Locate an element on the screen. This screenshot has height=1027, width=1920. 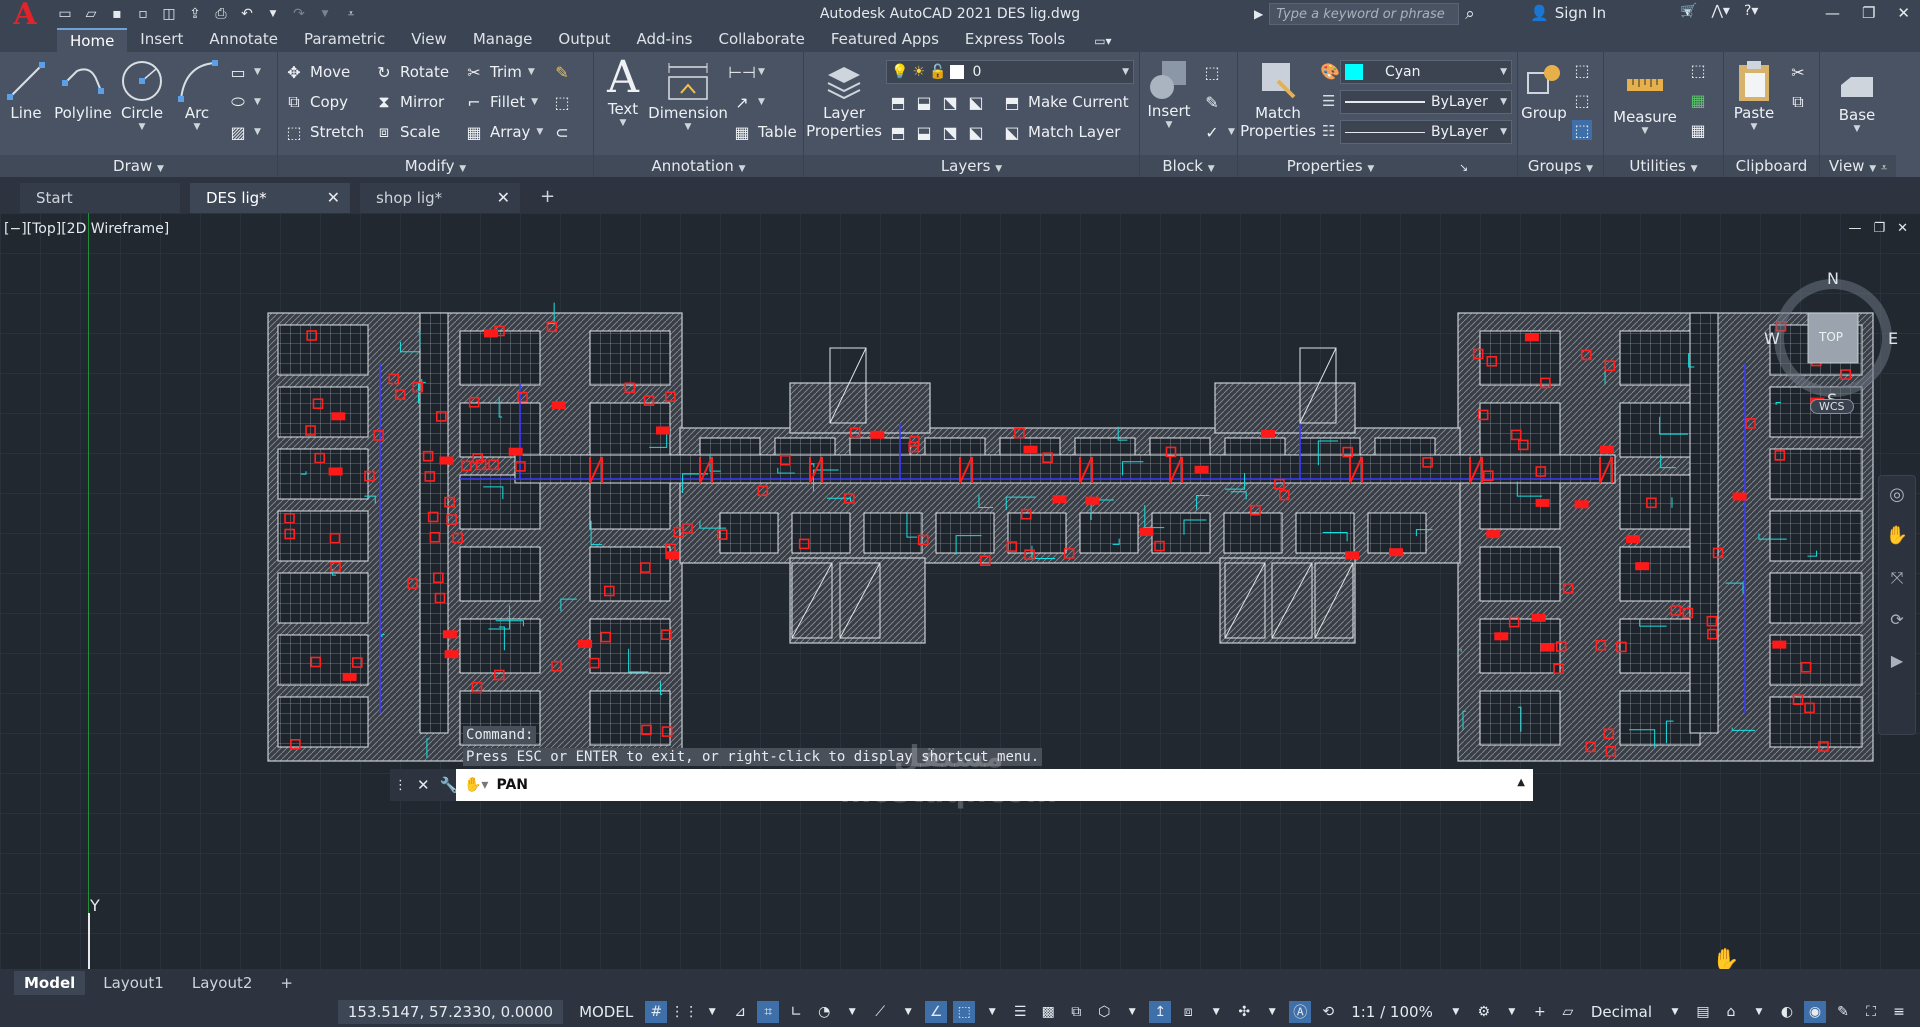
units-icon: ▱ is located at coordinates (1568, 1012).